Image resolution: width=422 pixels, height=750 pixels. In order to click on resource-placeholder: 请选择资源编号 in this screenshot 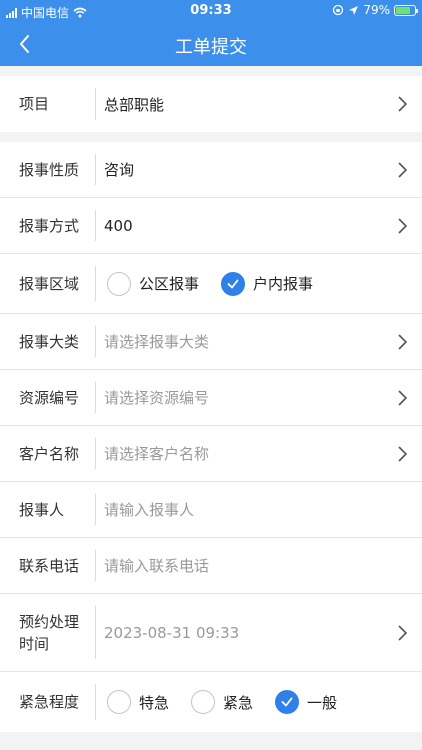, I will do `click(157, 398)`.